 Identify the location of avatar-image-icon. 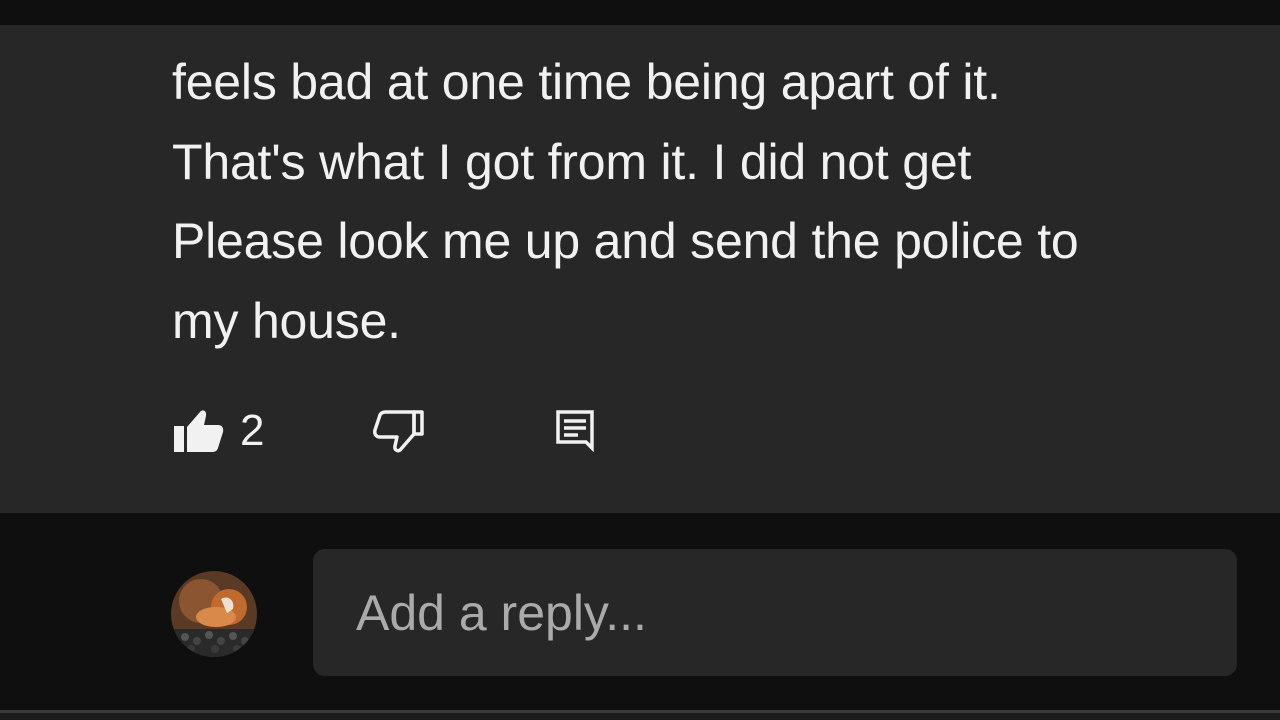
(214, 614).